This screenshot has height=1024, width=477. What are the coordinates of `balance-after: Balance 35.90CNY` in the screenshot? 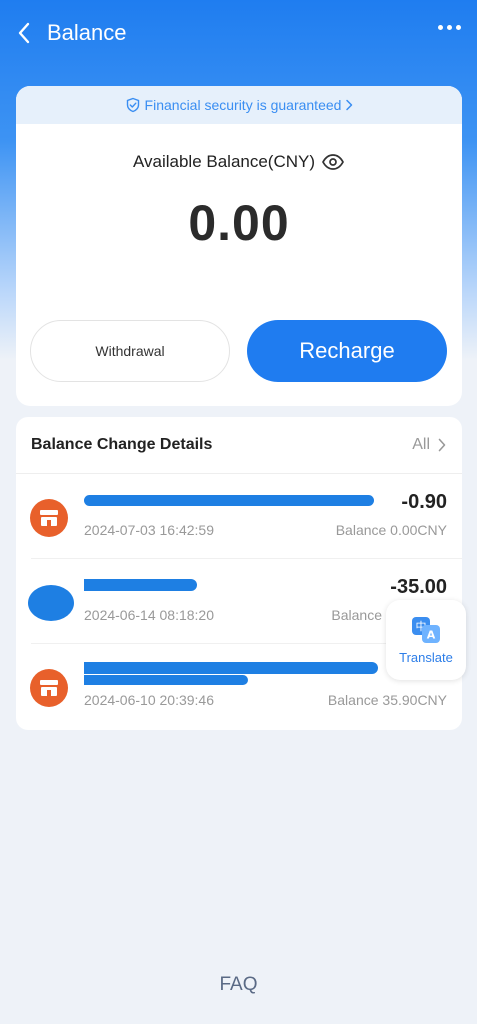 It's located at (387, 700).